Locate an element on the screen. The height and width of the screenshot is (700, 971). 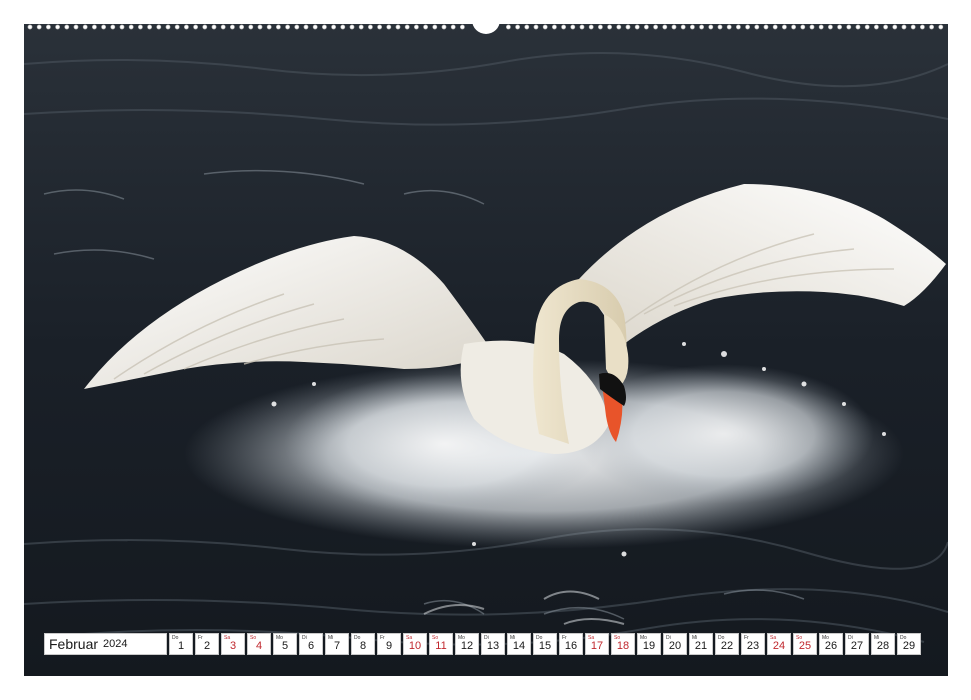
day-cell: Do 8 is located at coordinates (363, 644).